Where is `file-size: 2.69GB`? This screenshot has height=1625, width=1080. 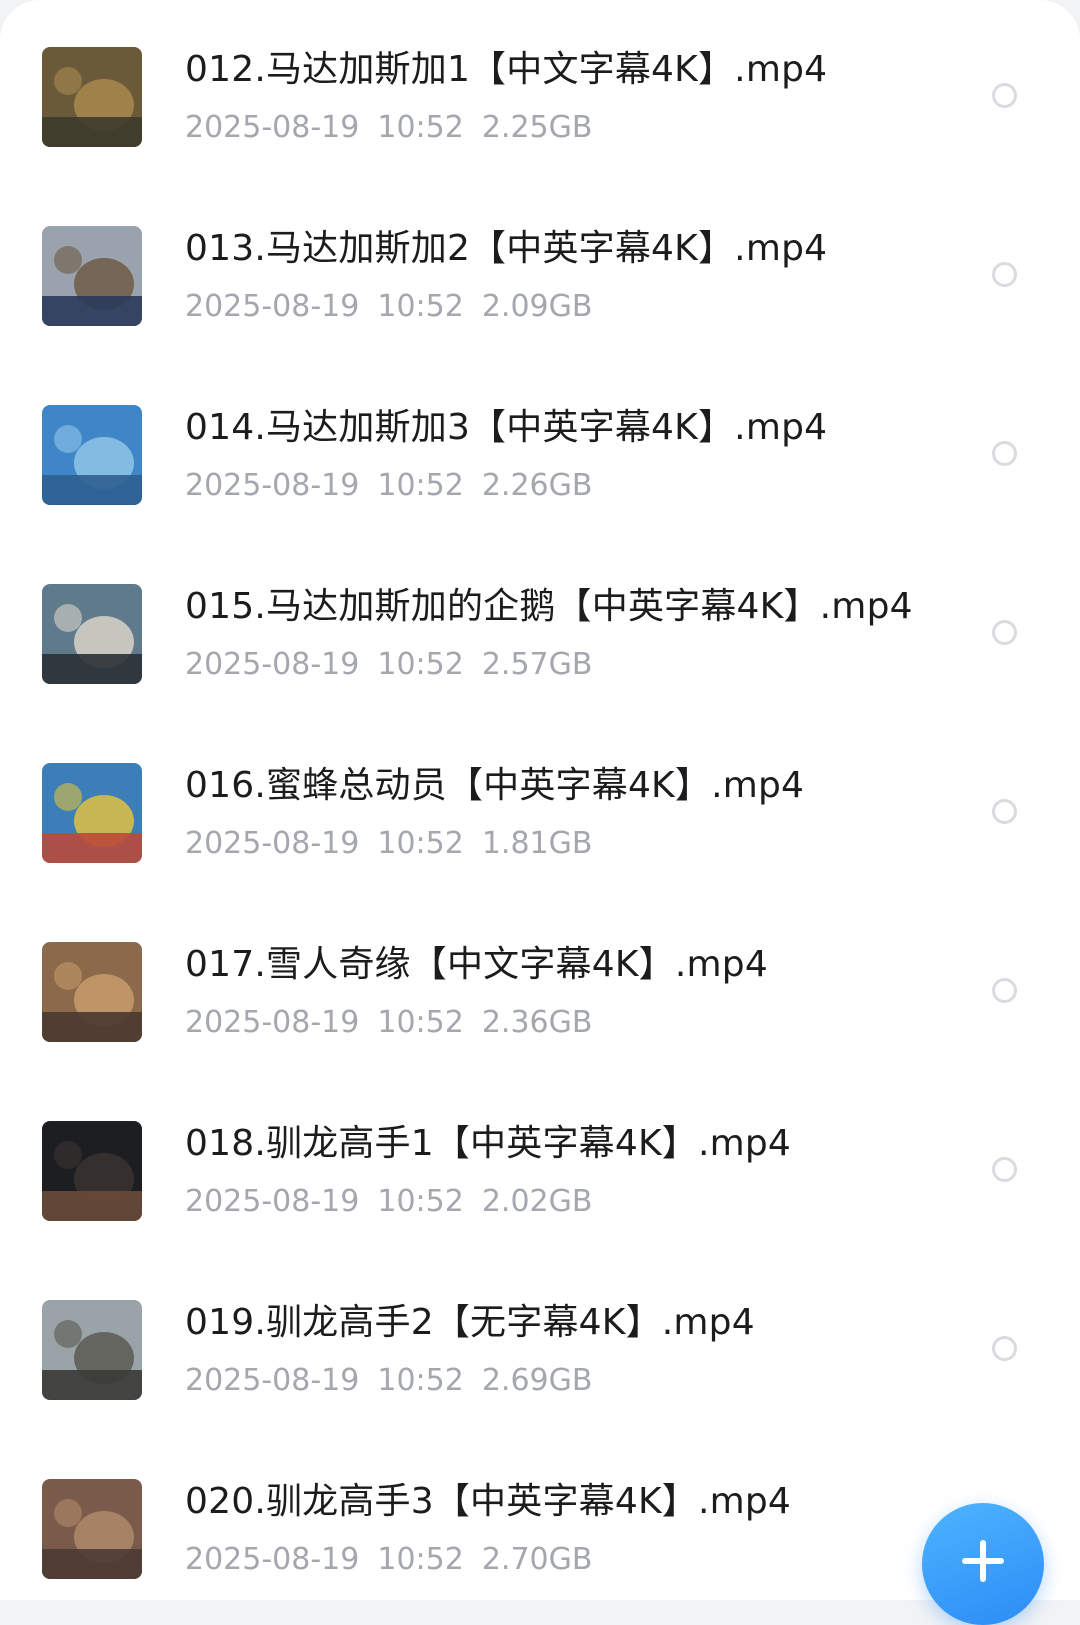
file-size: 2.69GB is located at coordinates (537, 1380).